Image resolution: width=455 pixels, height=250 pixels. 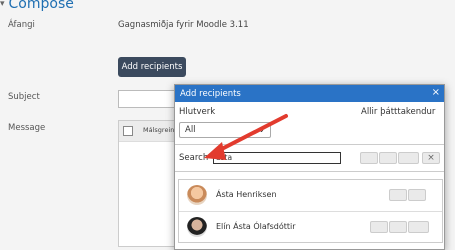 What do you see at coordinates (183, 25) in the screenshot?
I see `course-value: Gagnasmiðja fyrir Moodle 3.11` at bounding box center [183, 25].